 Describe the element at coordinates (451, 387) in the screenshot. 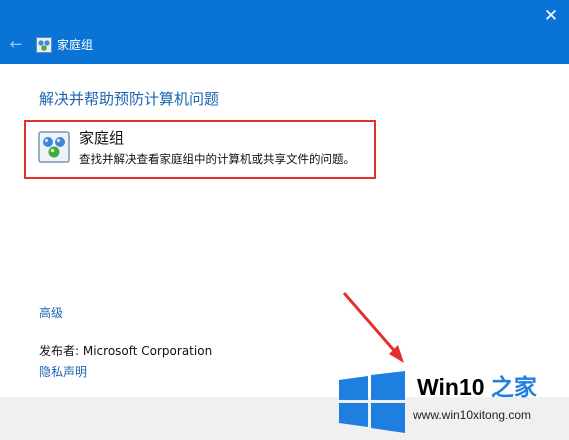

I see `watermark-brand-main: Win10` at that location.